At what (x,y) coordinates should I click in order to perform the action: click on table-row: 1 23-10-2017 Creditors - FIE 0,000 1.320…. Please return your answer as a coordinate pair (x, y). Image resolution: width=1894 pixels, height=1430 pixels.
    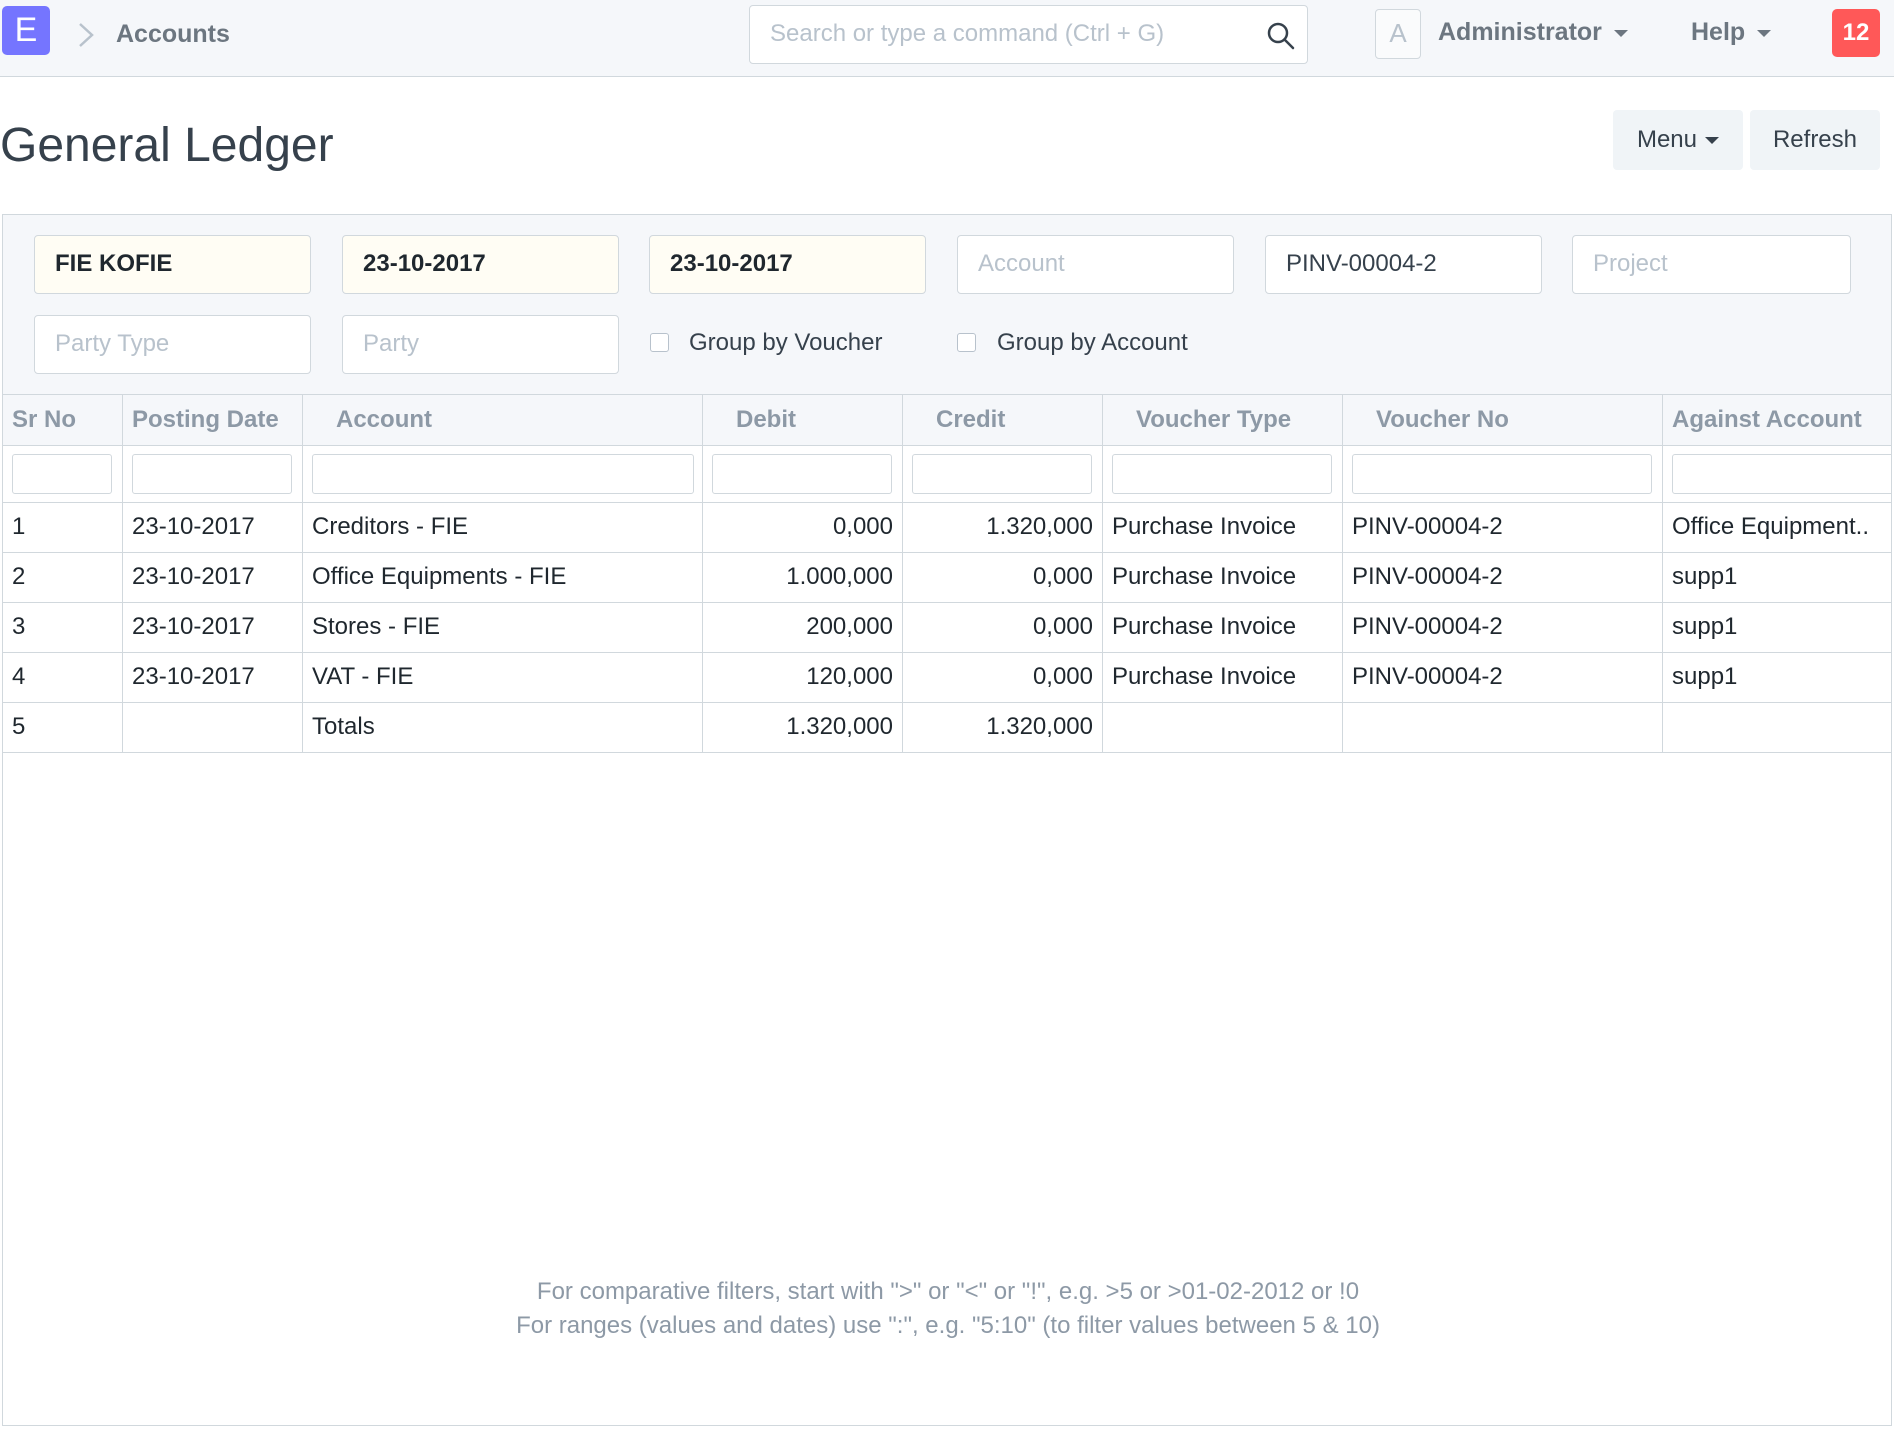
    Looking at the image, I should click on (947, 528).